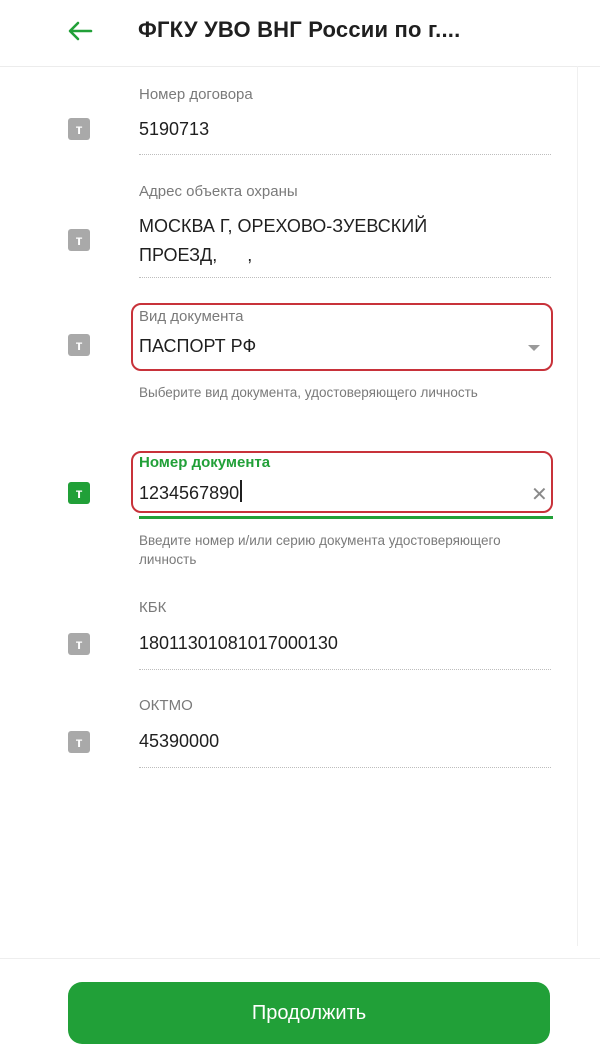 This screenshot has height=1060, width=600. I want to click on document-number-label: Номер документа, so click(205, 462).